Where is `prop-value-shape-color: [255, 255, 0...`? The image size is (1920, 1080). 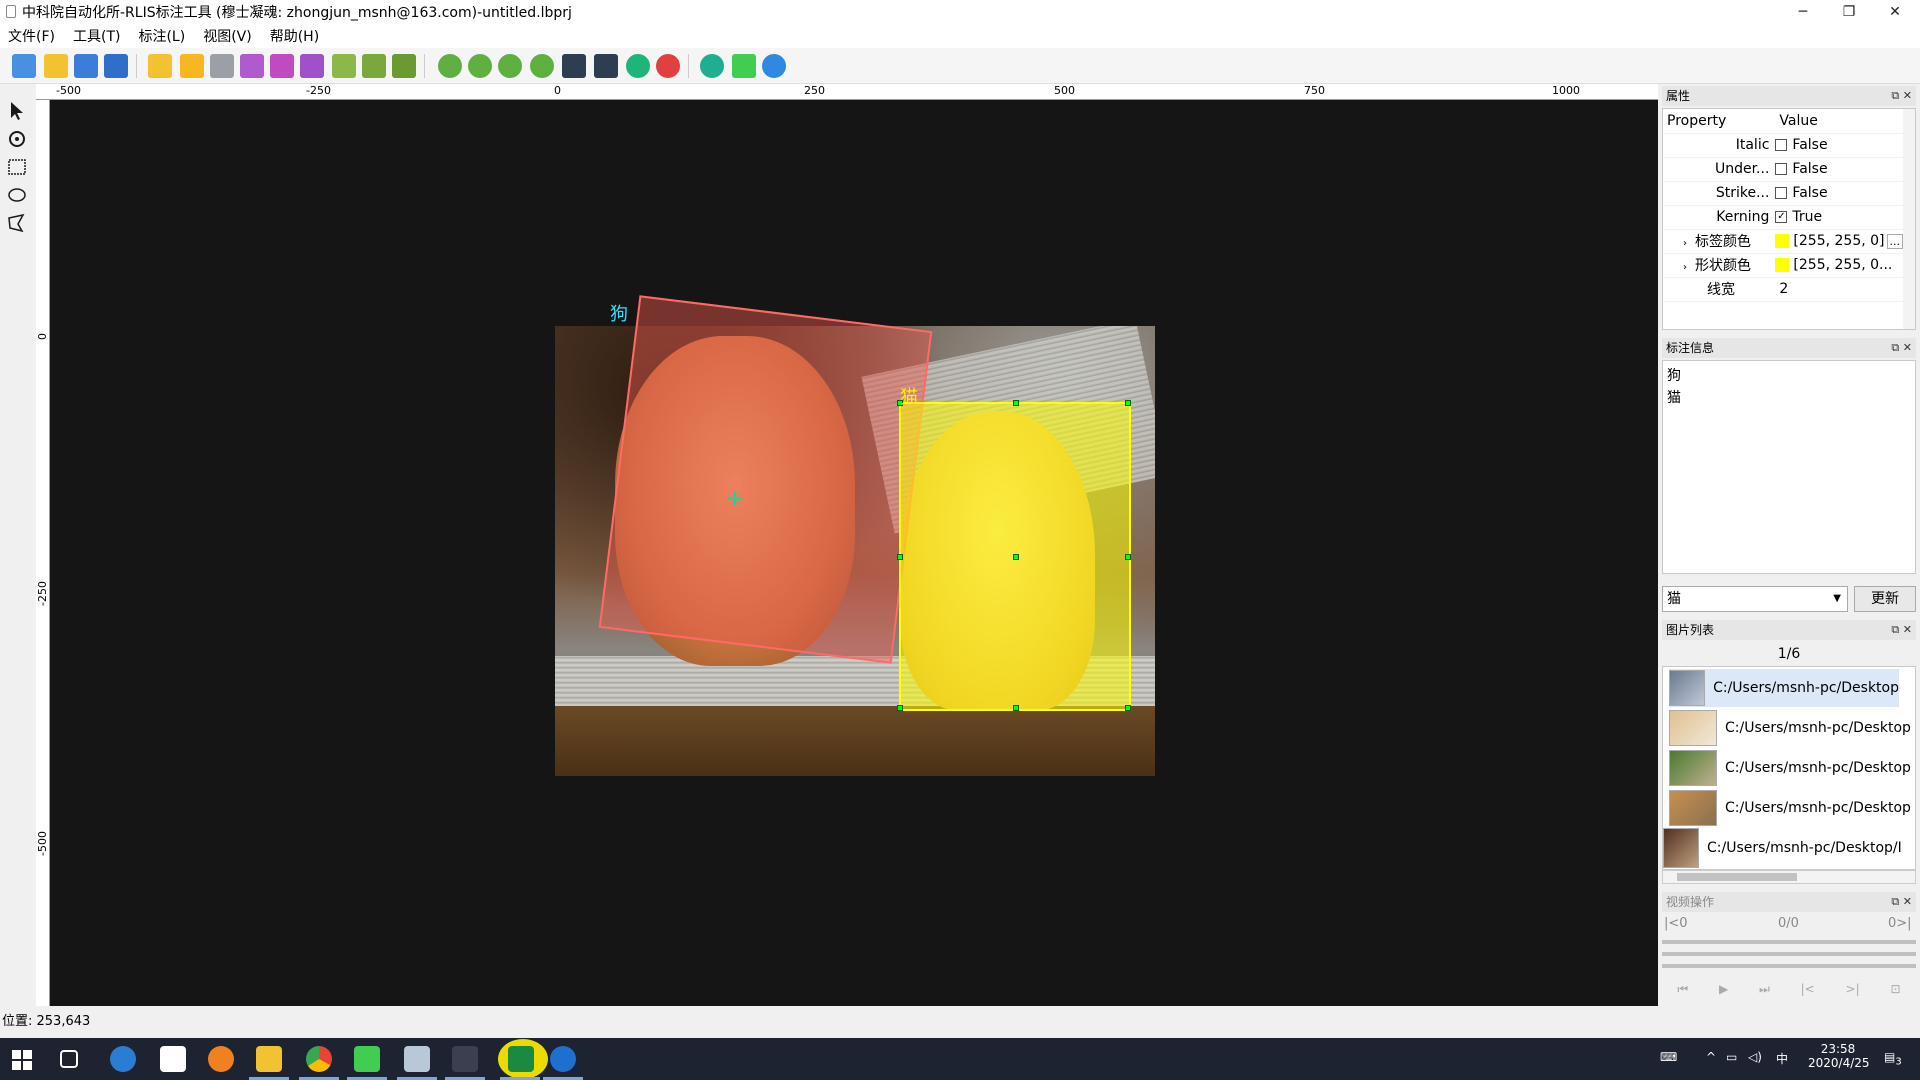
prop-value-shape-color: [255, 255, 0... is located at coordinates (1839, 265).